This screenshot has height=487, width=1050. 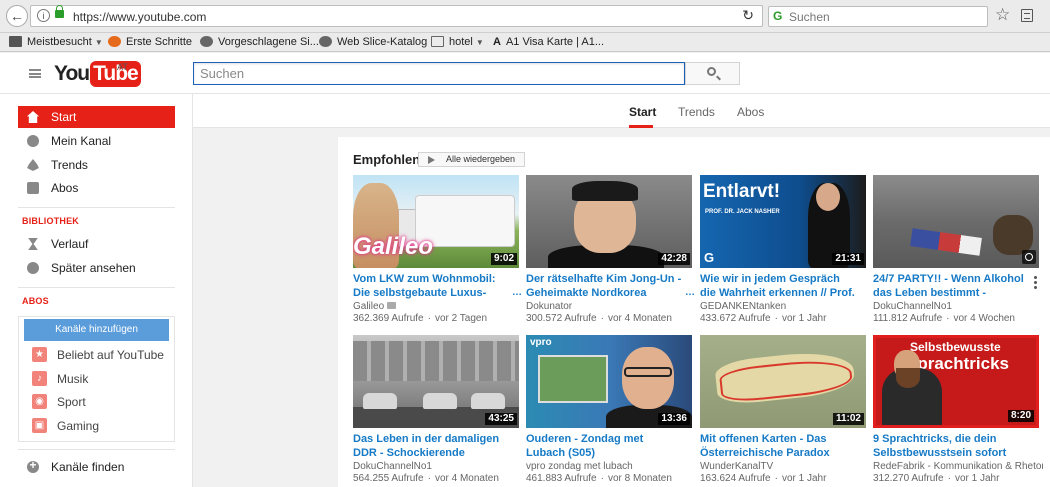 What do you see at coordinates (96, 165) in the screenshot?
I see `sidebar-item-trends: Trends` at bounding box center [96, 165].